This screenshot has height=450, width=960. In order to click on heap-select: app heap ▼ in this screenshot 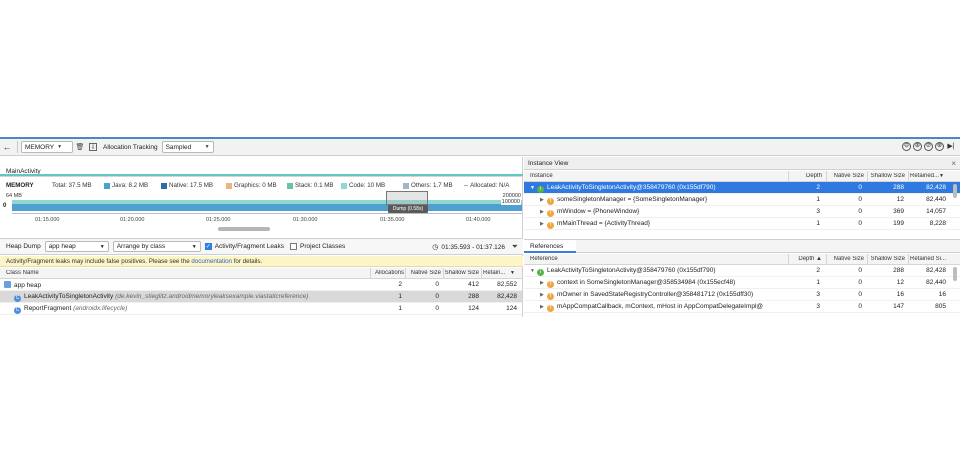, I will do `click(76, 246)`.